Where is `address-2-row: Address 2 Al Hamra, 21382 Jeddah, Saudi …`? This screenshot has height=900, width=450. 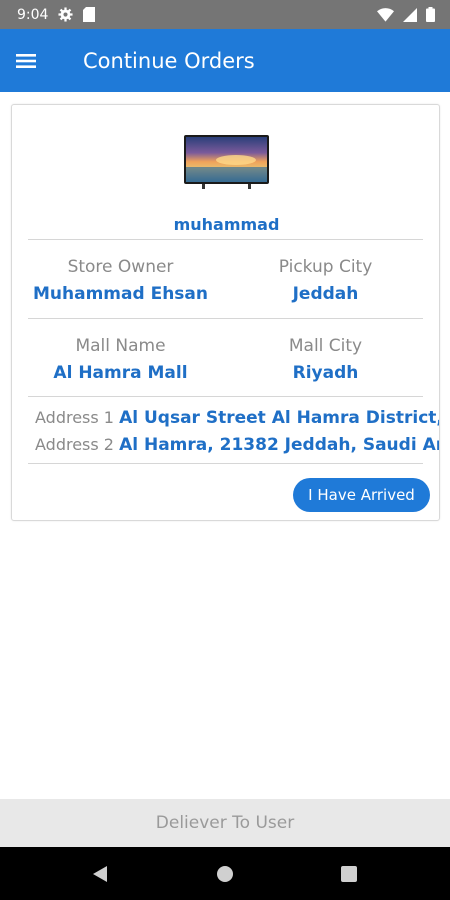 address-2-row: Address 2 Al Hamra, 21382 Jeddah, Saudi … is located at coordinates (237, 445).